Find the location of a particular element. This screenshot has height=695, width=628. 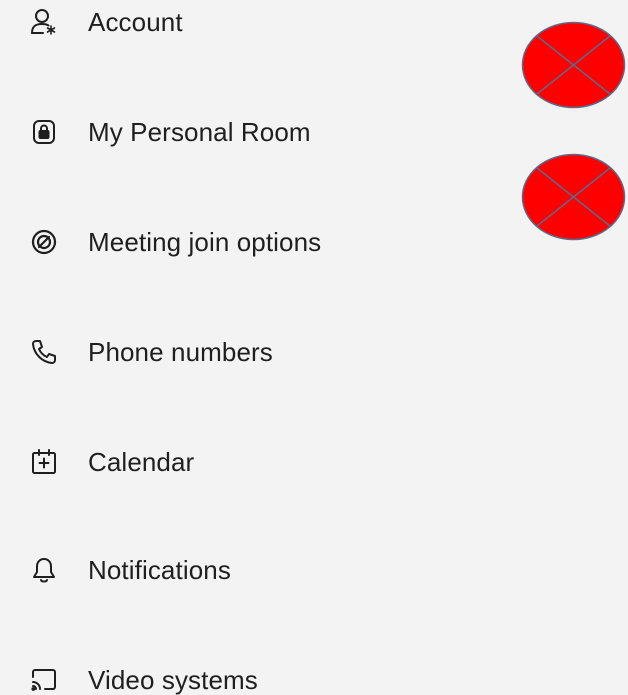

account-settings-icon is located at coordinates (44, 22).